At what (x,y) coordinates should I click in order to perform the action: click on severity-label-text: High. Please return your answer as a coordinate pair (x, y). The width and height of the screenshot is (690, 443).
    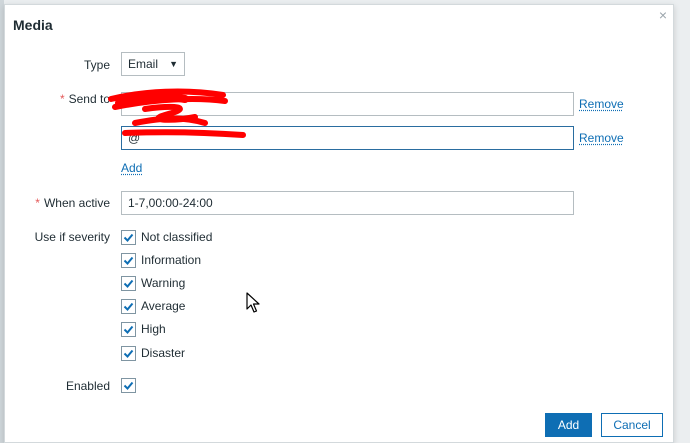
    Looking at the image, I should click on (153, 329).